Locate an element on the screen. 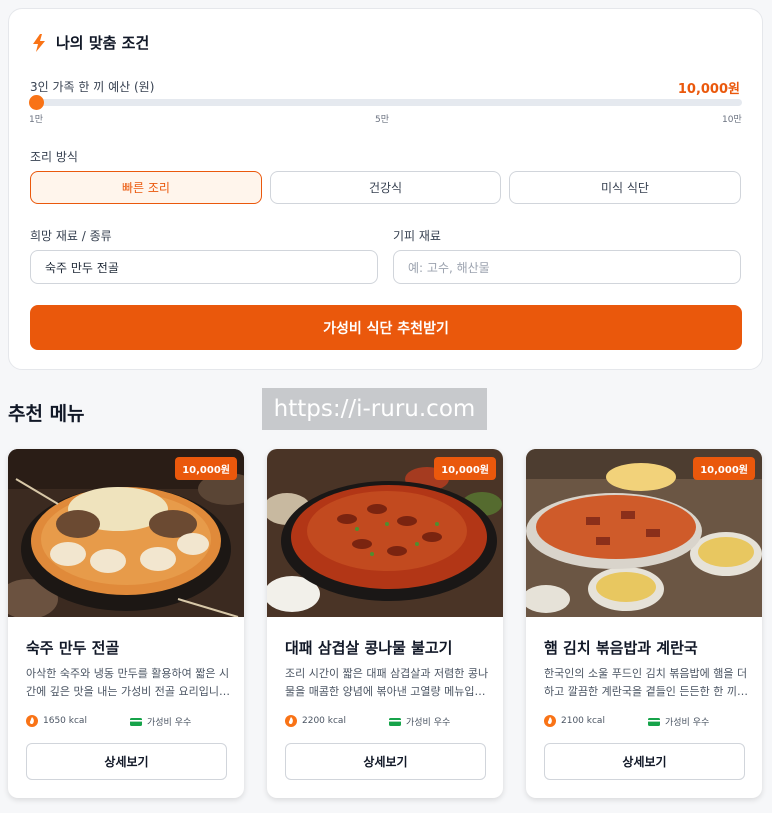 The width and height of the screenshot is (772, 813). recommend-button: 가성비 식단 추천받기 is located at coordinates (386, 327).